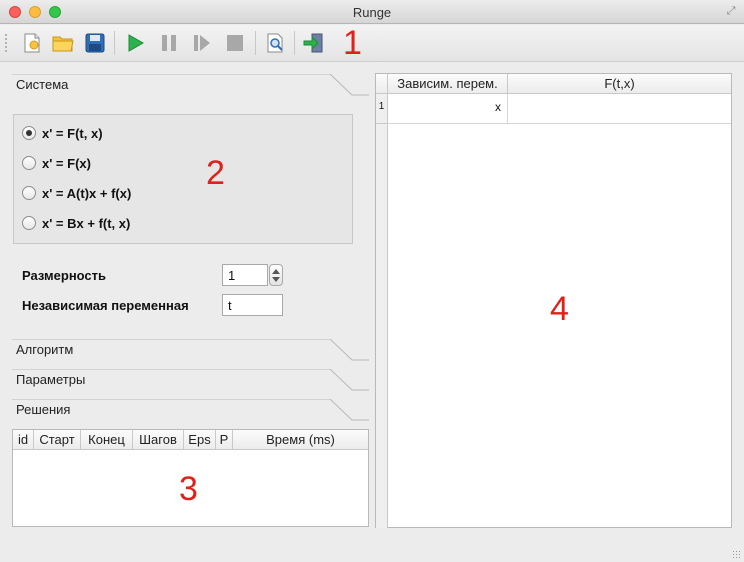 This screenshot has width=744, height=562. Describe the element at coordinates (63, 43) in the screenshot. I see `open-folder-icon` at that location.